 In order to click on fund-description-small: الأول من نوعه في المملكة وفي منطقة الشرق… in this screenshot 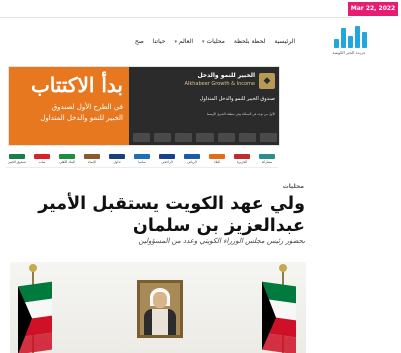, I will do `click(240, 114)`.